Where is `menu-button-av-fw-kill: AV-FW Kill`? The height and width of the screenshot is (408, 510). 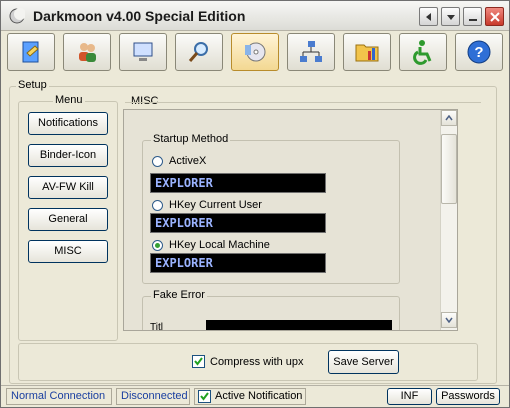
menu-button-av-fw-kill: AV-FW Kill is located at coordinates (68, 187).